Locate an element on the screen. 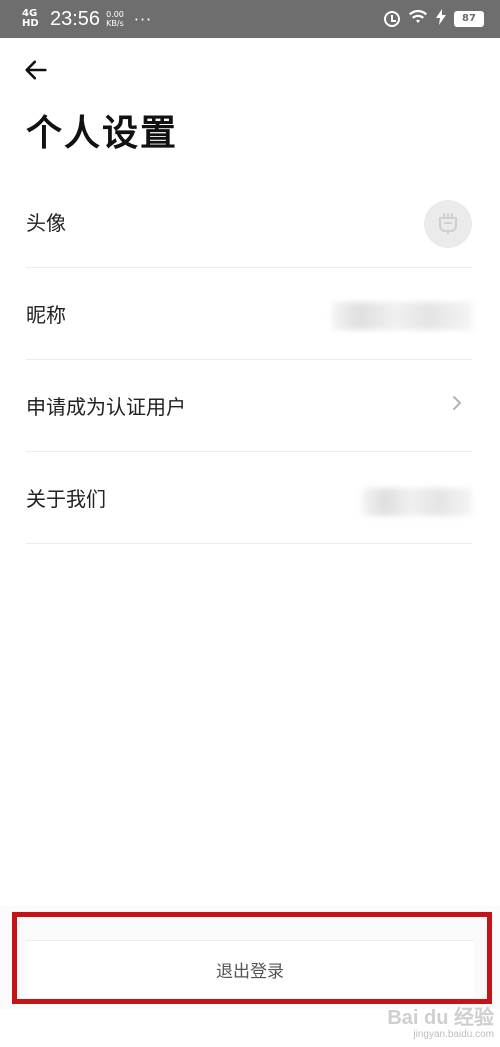  status-icons: 87 is located at coordinates (434, 19).